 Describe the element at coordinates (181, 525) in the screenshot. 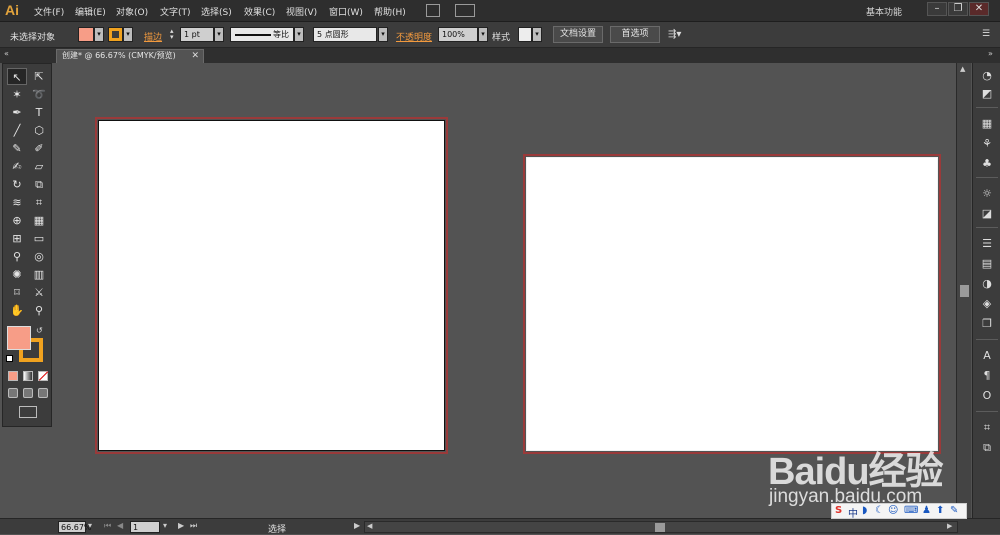

I see `next-artboard-icon: ▶` at that location.